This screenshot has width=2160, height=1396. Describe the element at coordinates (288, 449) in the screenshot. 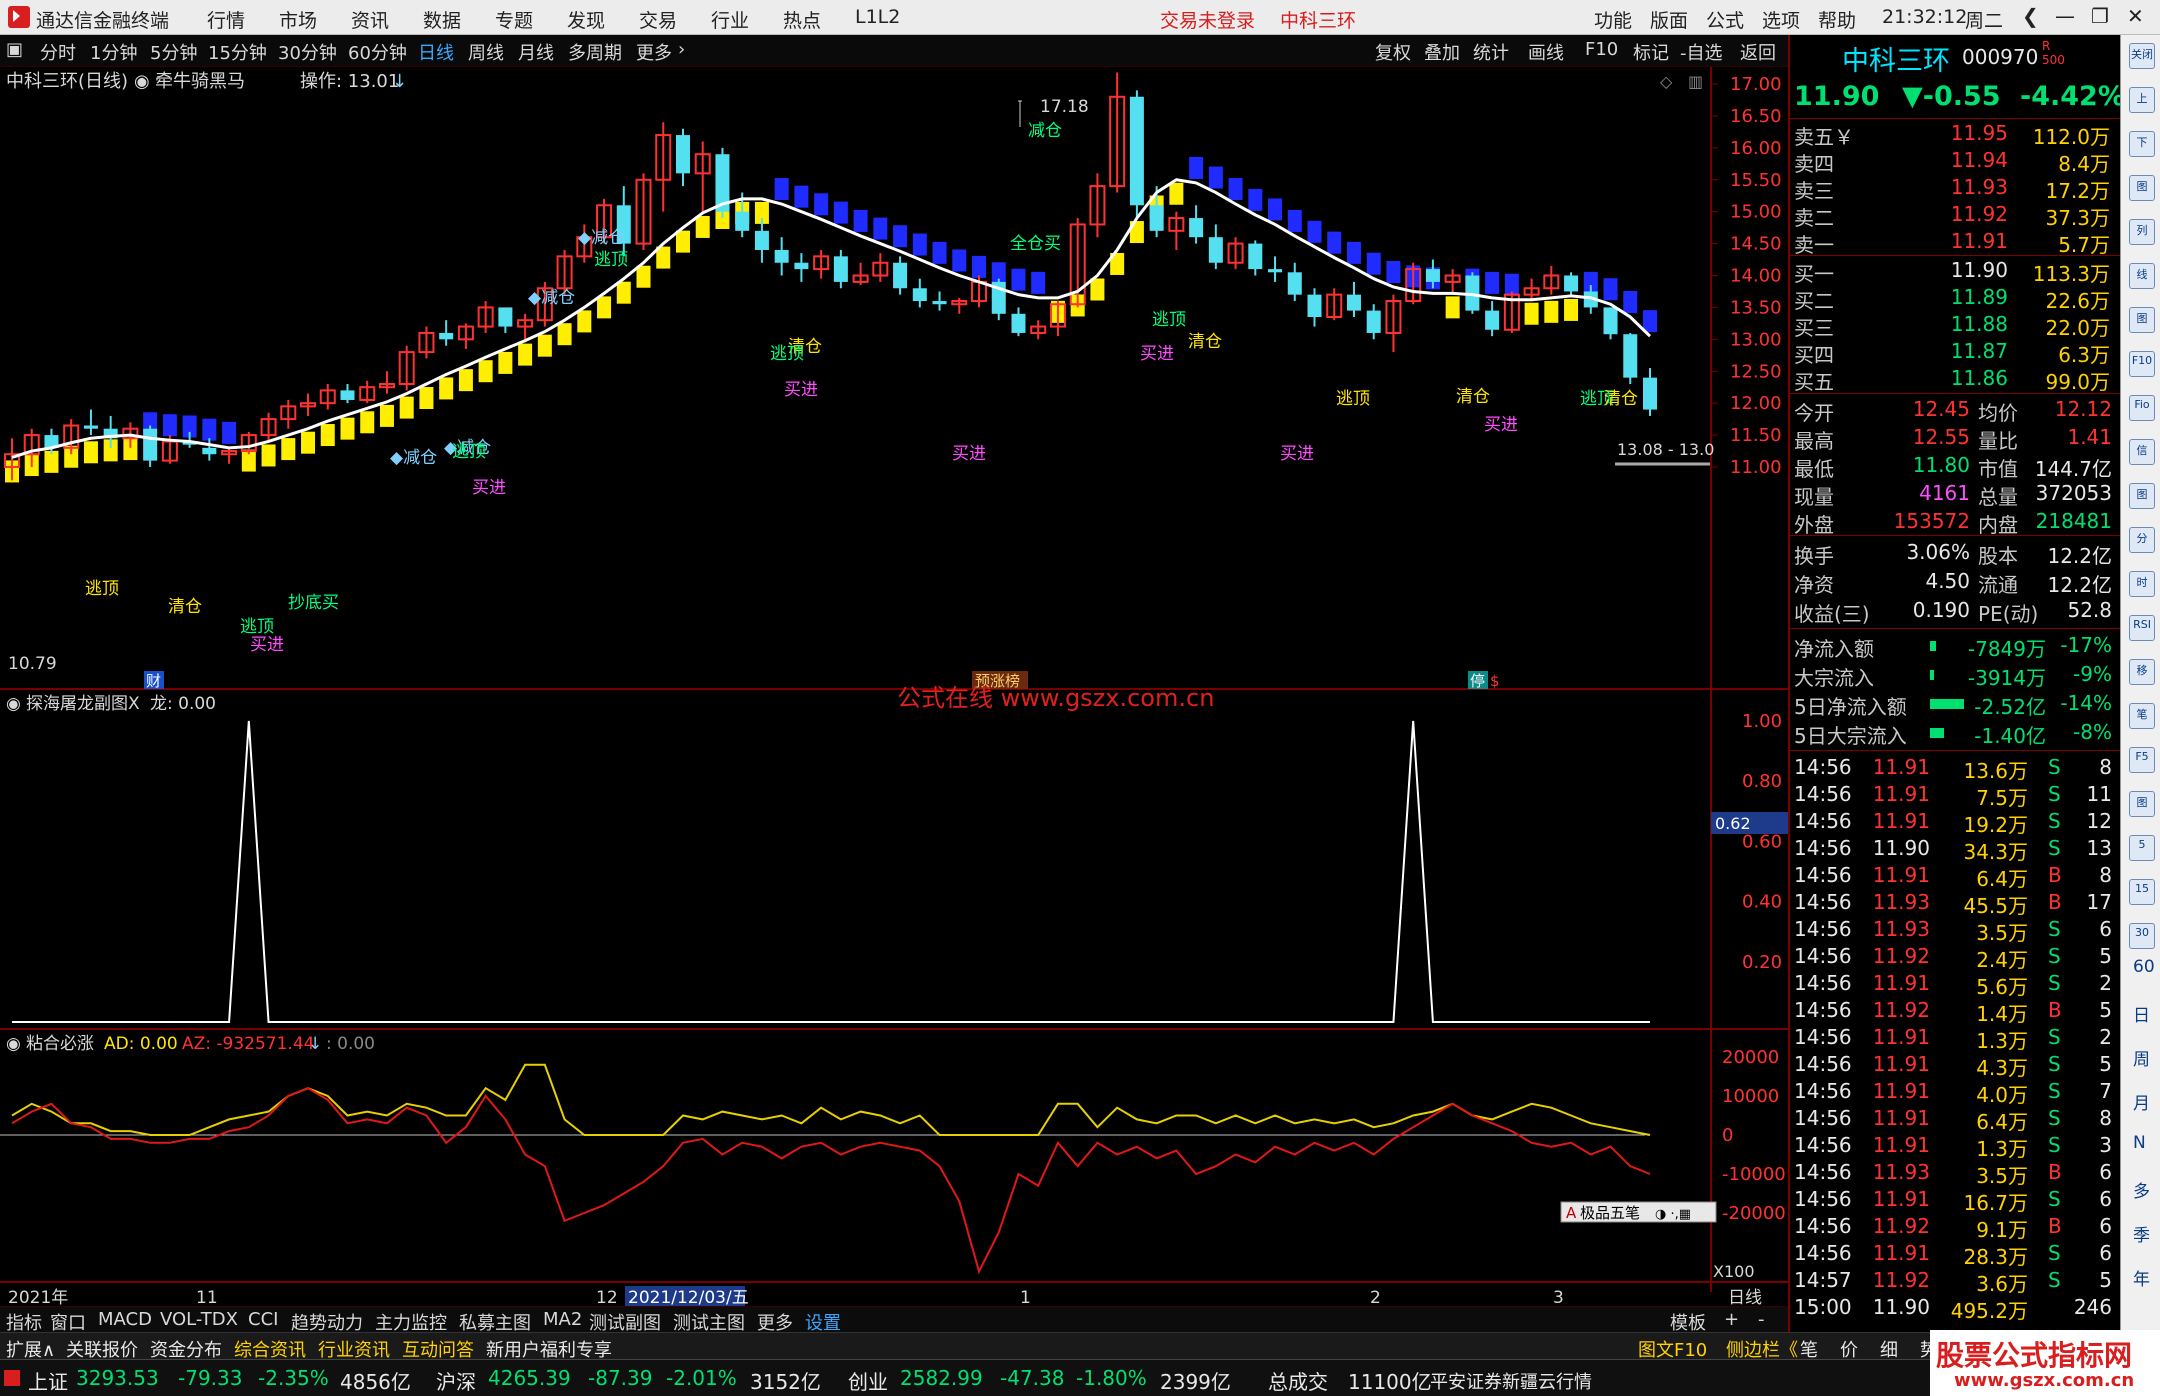

I see `buy-band-block` at that location.